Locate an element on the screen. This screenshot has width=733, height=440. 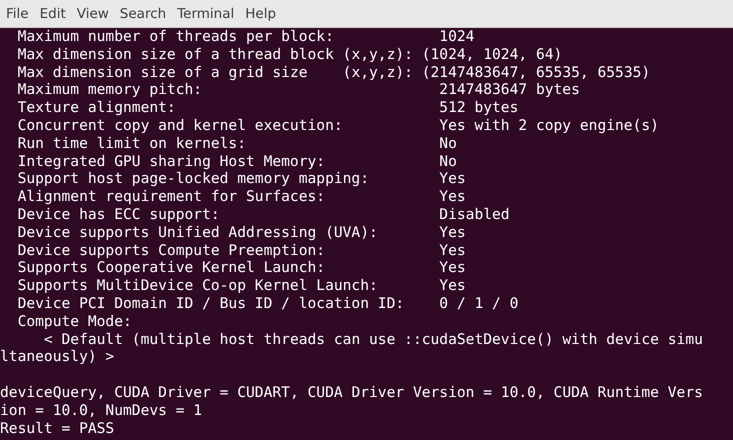
property-value: 512 bytes is located at coordinates (478, 108).